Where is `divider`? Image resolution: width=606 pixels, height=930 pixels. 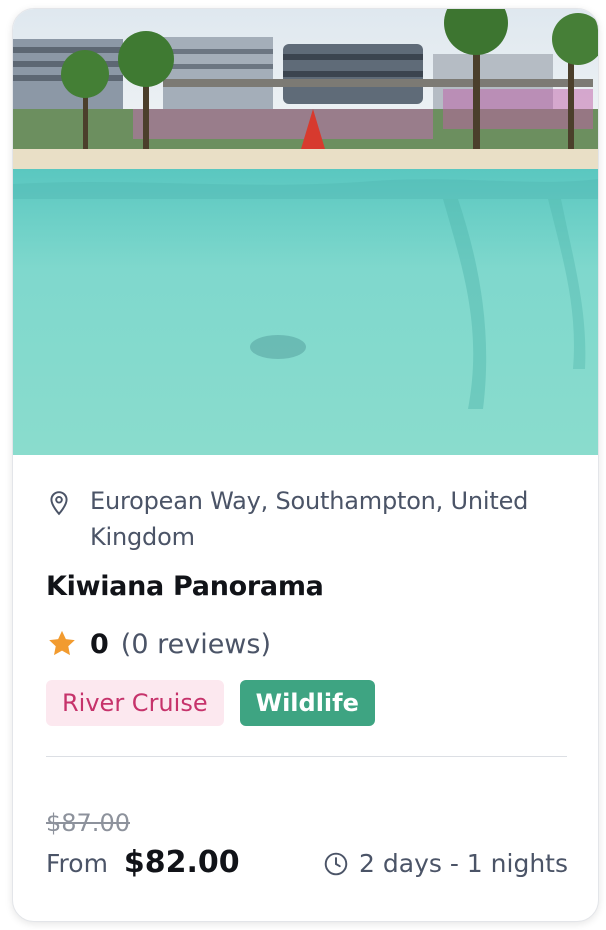 divider is located at coordinates (306, 756).